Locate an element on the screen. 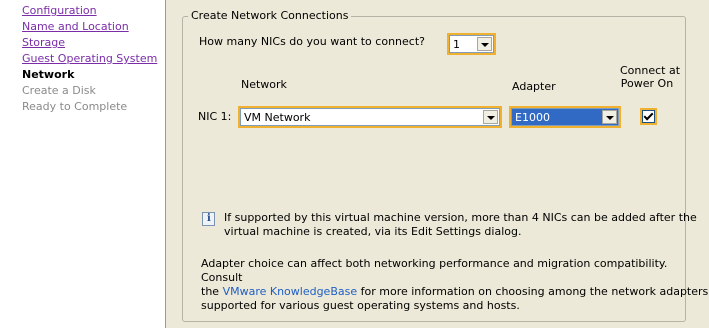  nic-count-value: 1 is located at coordinates (456, 44).